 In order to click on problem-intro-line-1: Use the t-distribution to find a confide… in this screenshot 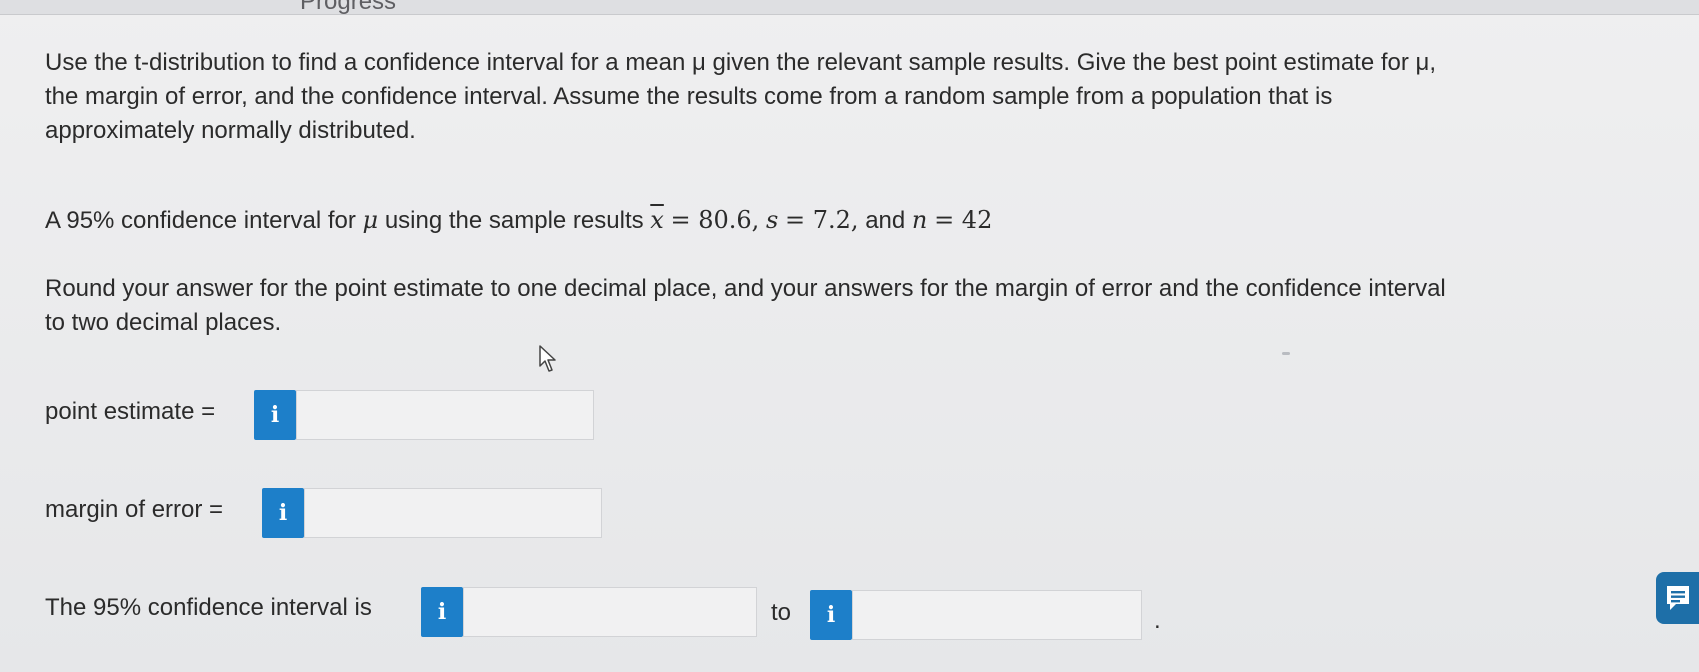, I will do `click(741, 62)`.